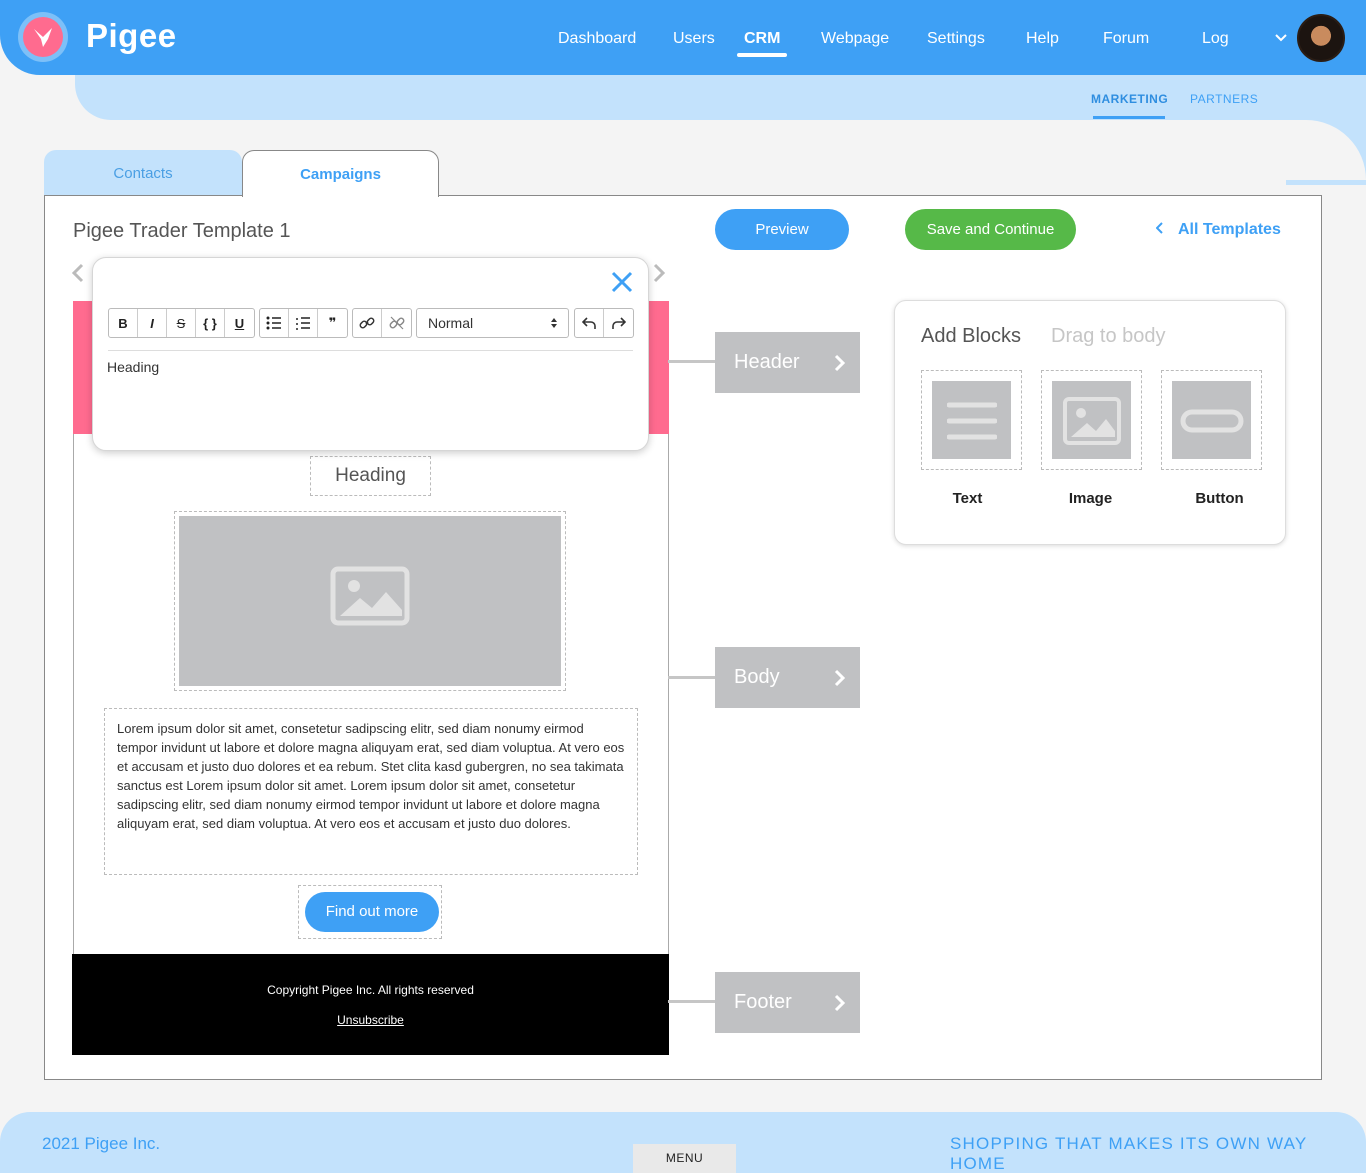 Image resolution: width=1366 pixels, height=1173 pixels. What do you see at coordinates (152, 323) in the screenshot?
I see `italic-icon: I` at bounding box center [152, 323].